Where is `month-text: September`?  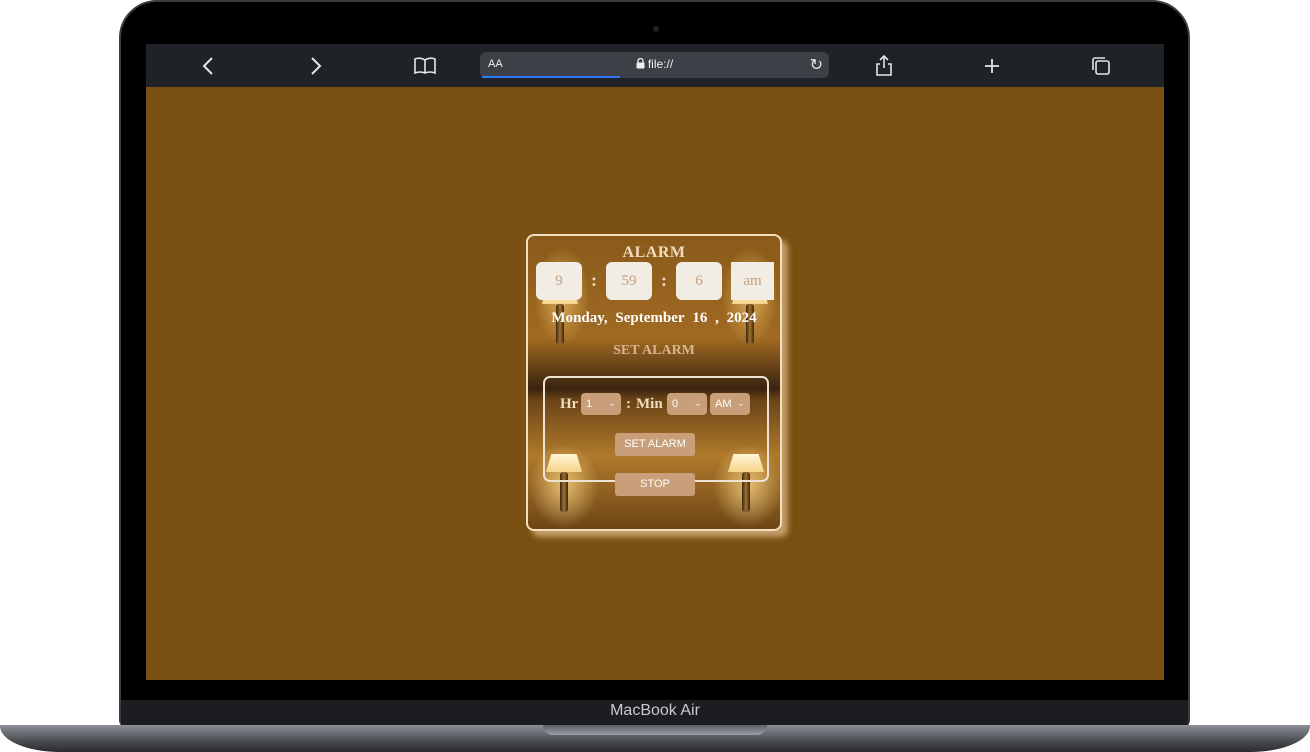 month-text: September is located at coordinates (650, 318).